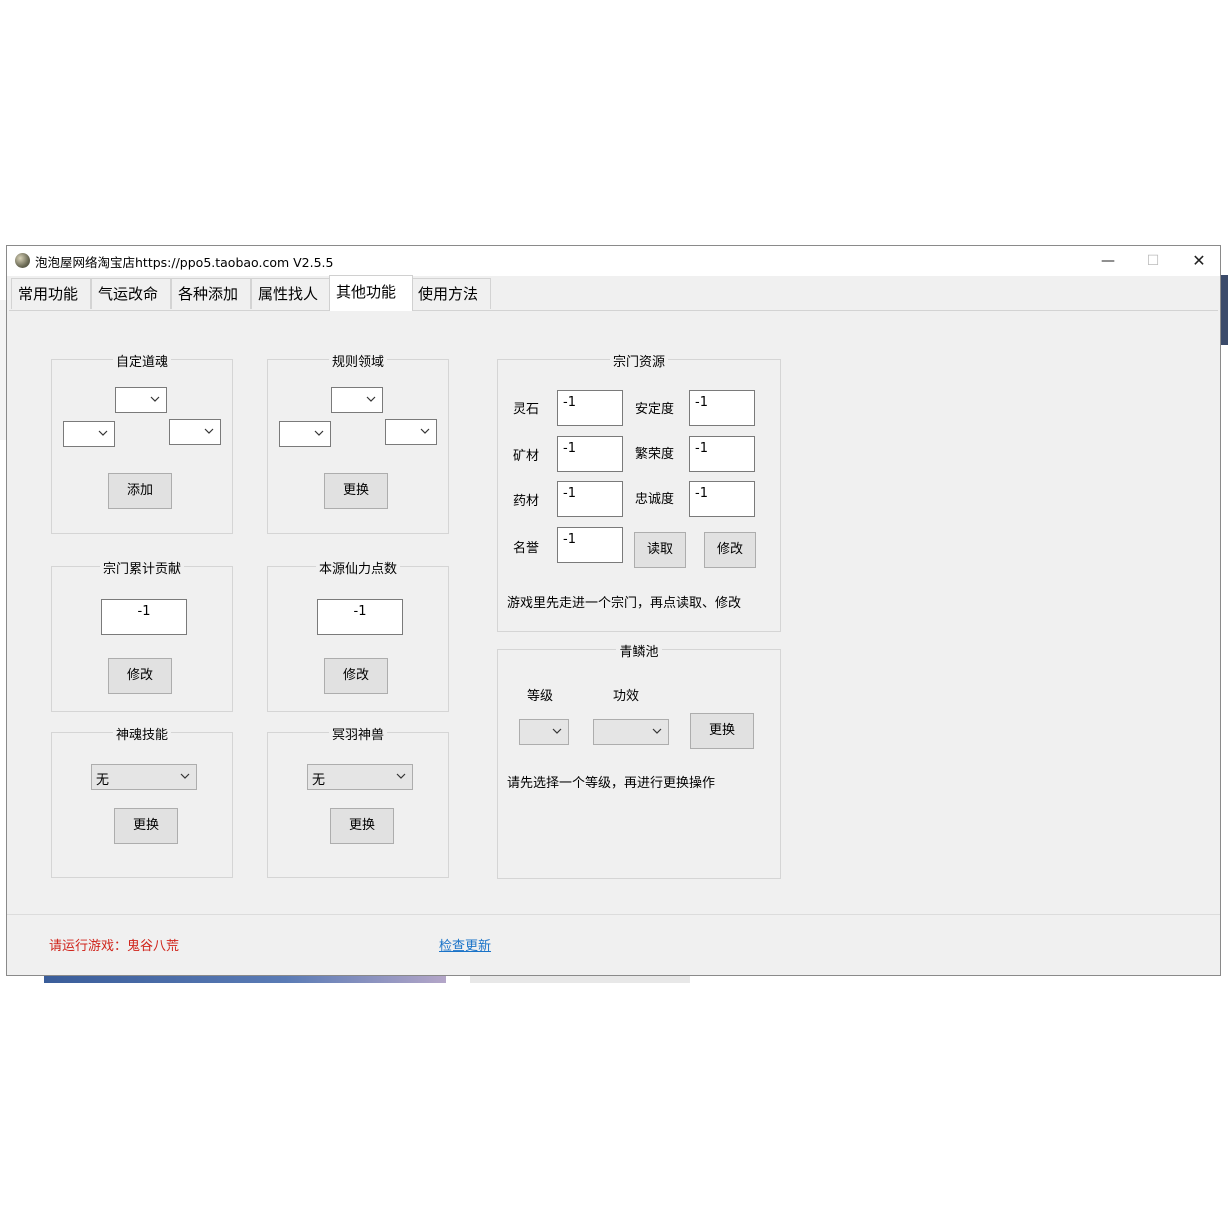 This screenshot has height=1228, width=1228. I want to click on tab-fortune: 气运改命, so click(131, 293).